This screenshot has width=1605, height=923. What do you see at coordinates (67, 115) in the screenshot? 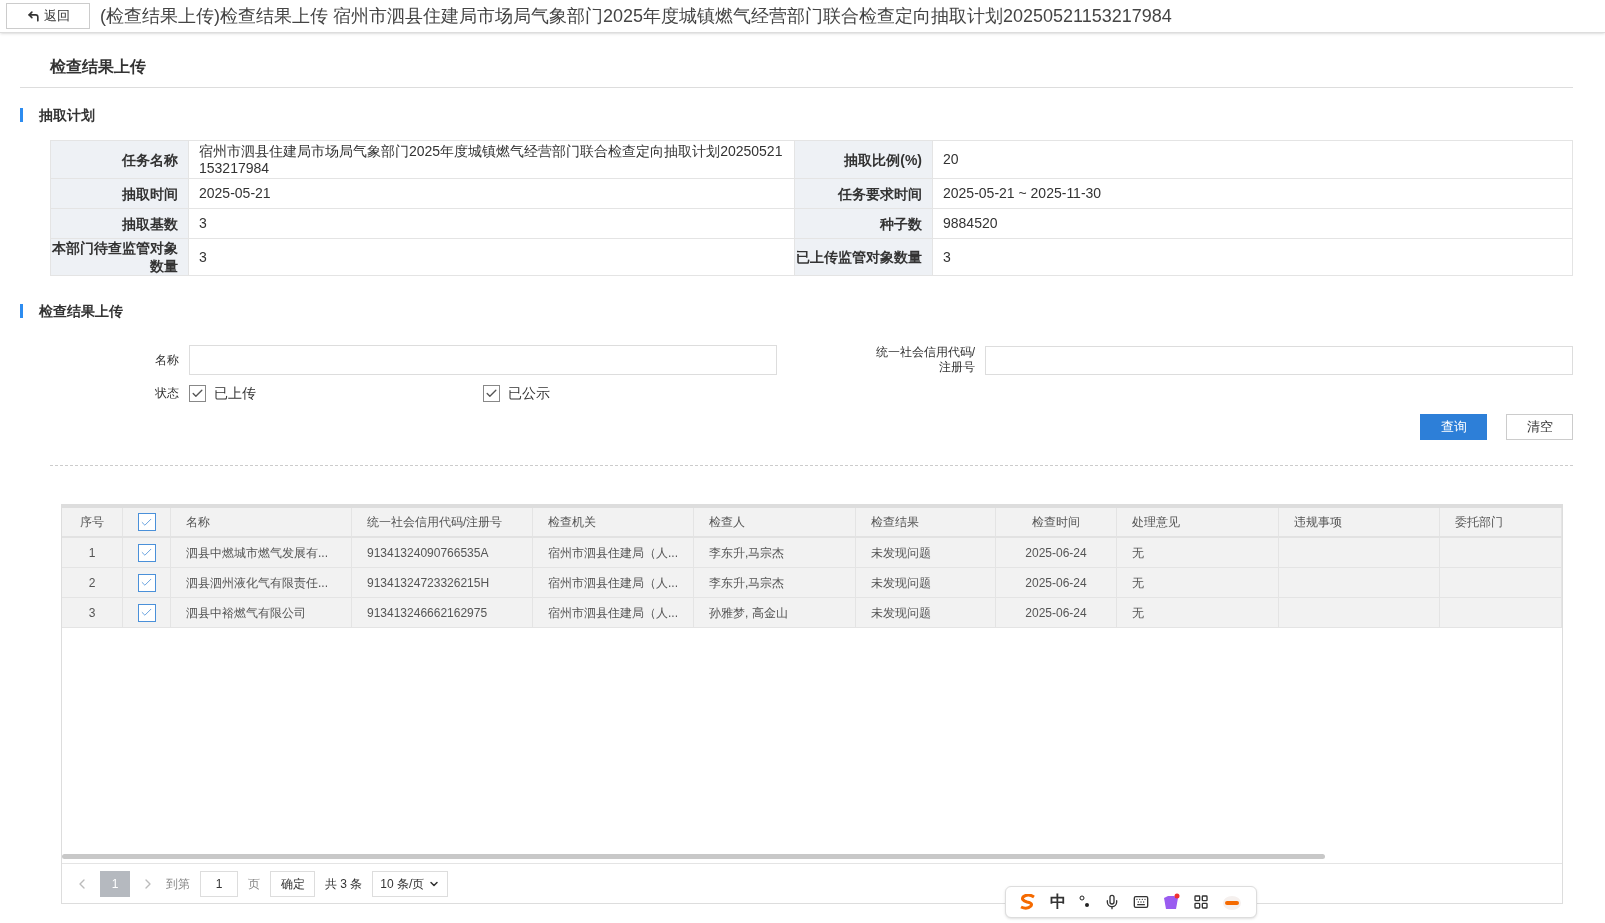
I see `section-title: 抽取计划` at bounding box center [67, 115].